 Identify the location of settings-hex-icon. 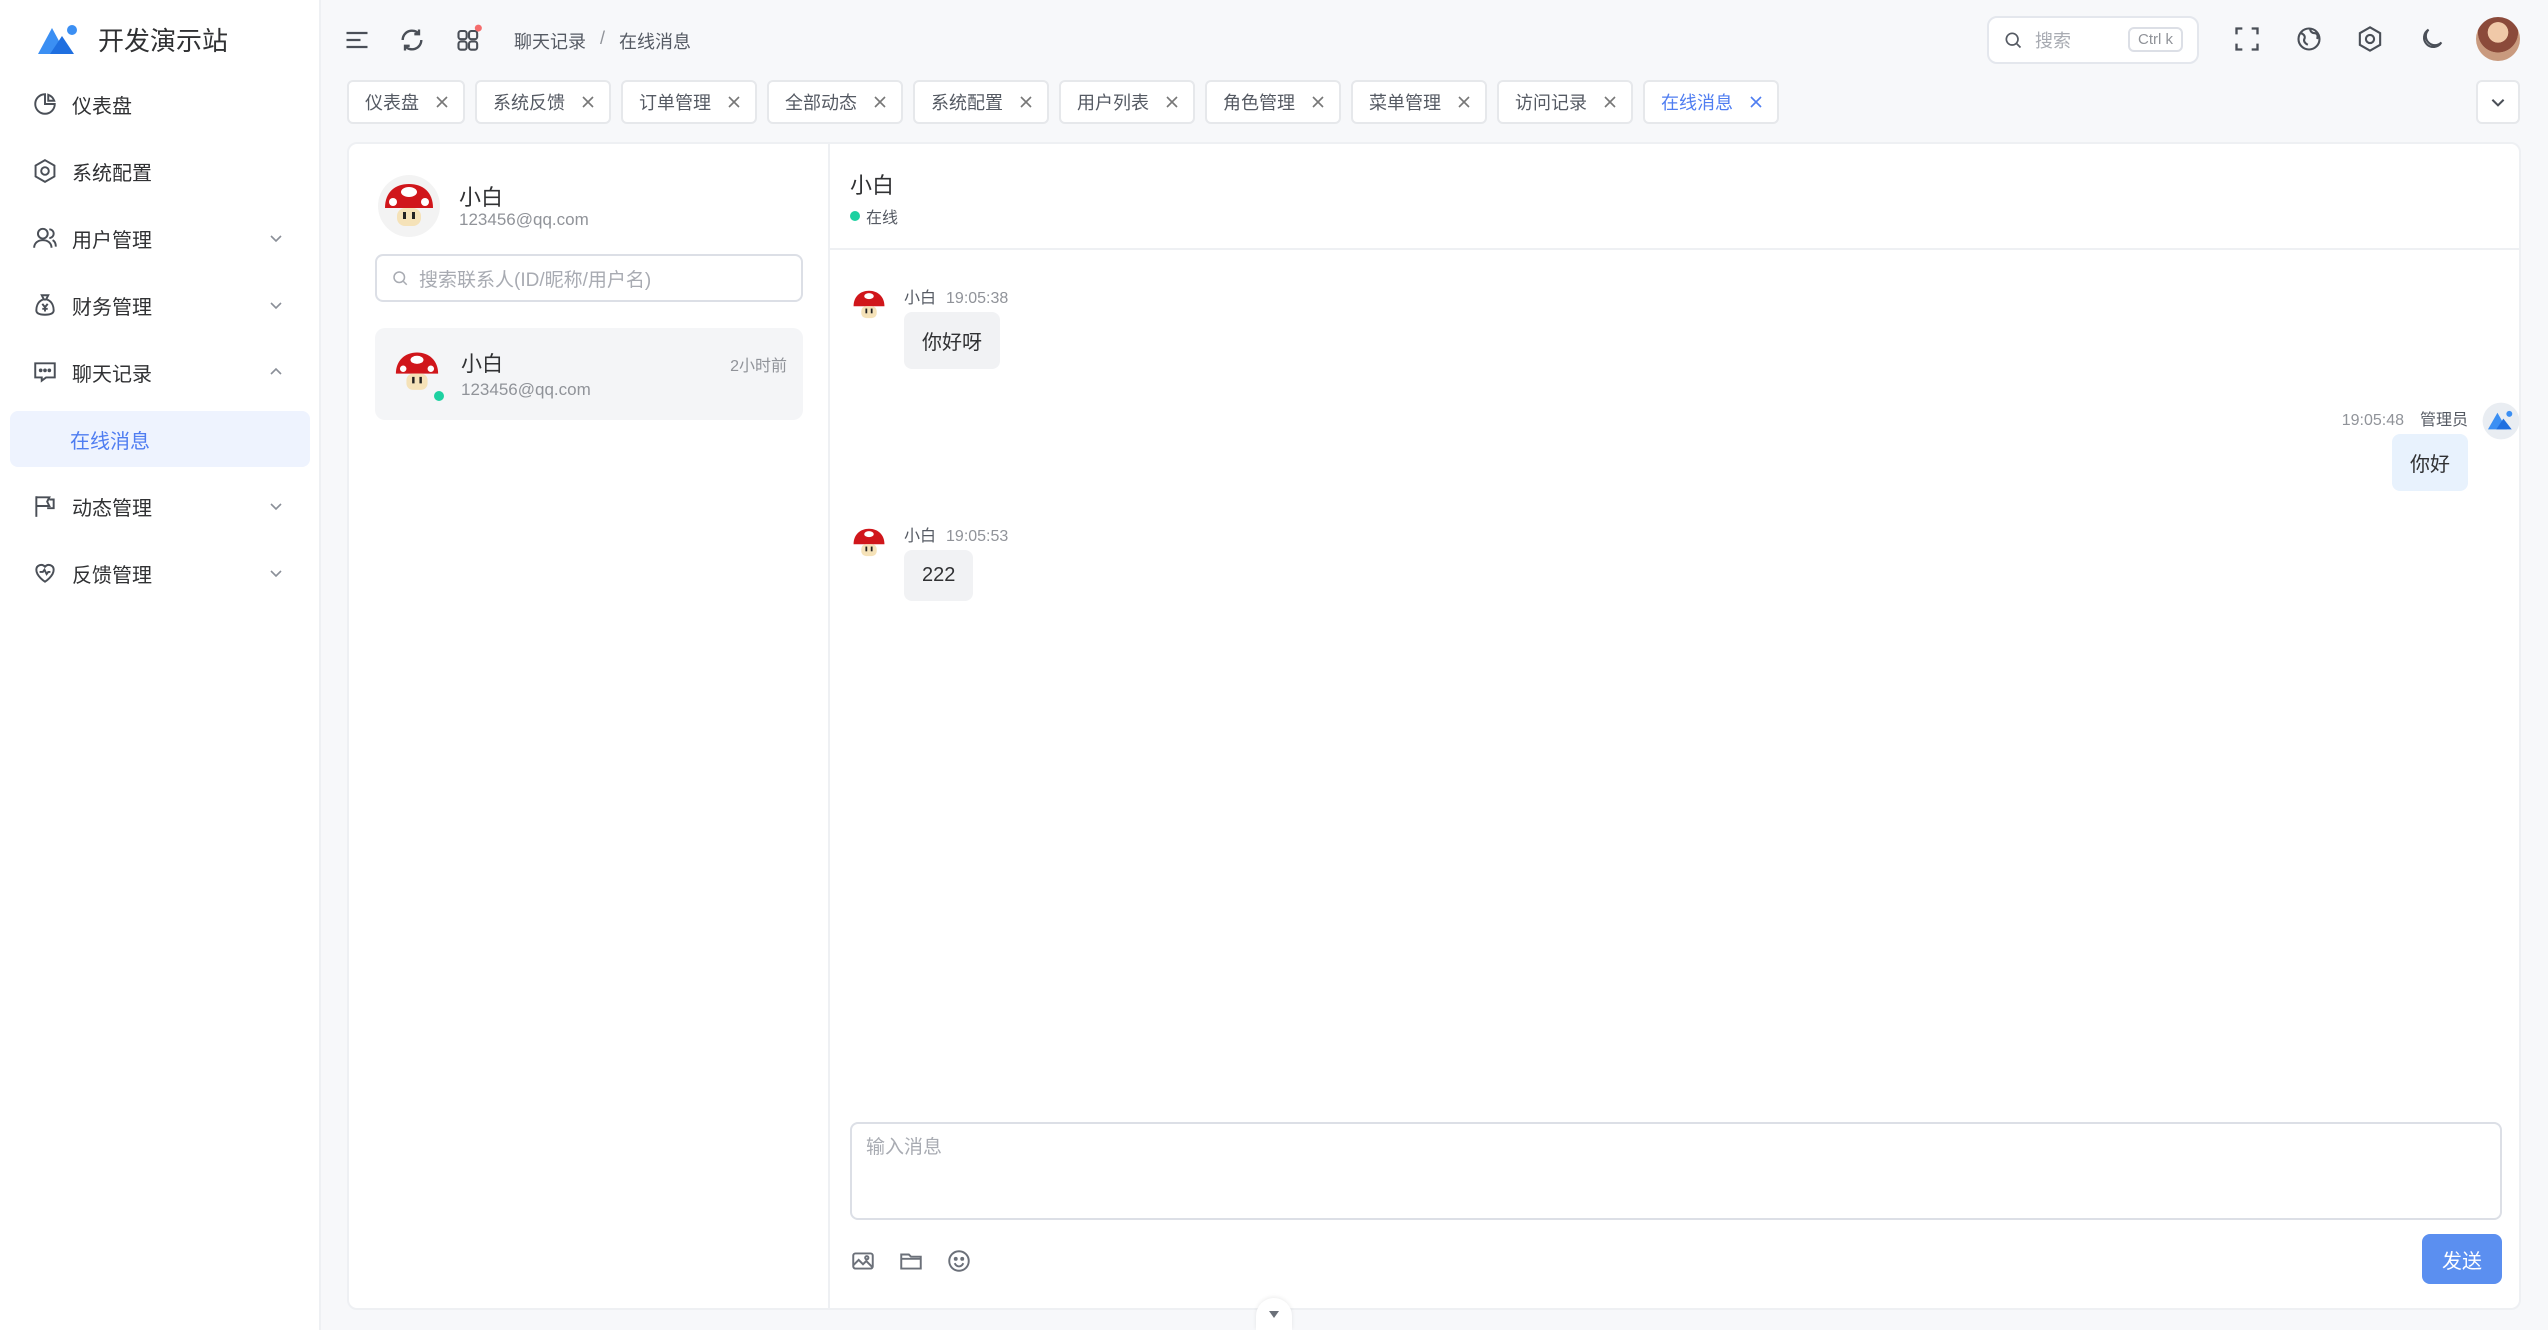
(2370, 39).